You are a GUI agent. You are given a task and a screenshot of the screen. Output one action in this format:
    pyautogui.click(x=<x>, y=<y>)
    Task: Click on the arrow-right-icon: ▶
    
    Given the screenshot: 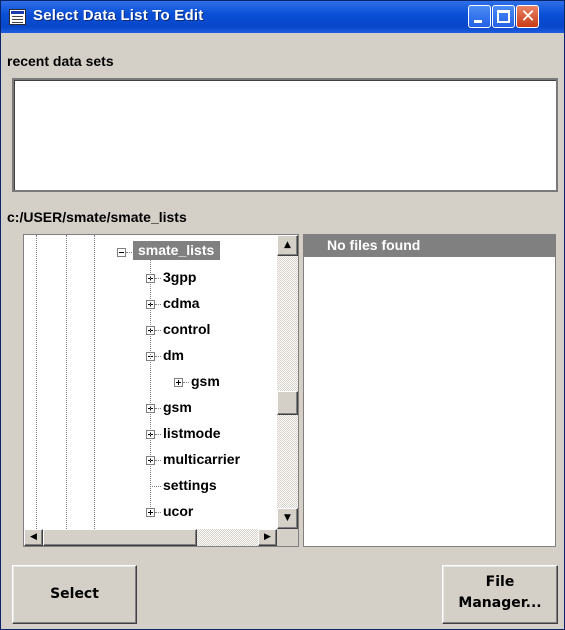 What is the action you would take?
    pyautogui.click(x=267, y=537)
    